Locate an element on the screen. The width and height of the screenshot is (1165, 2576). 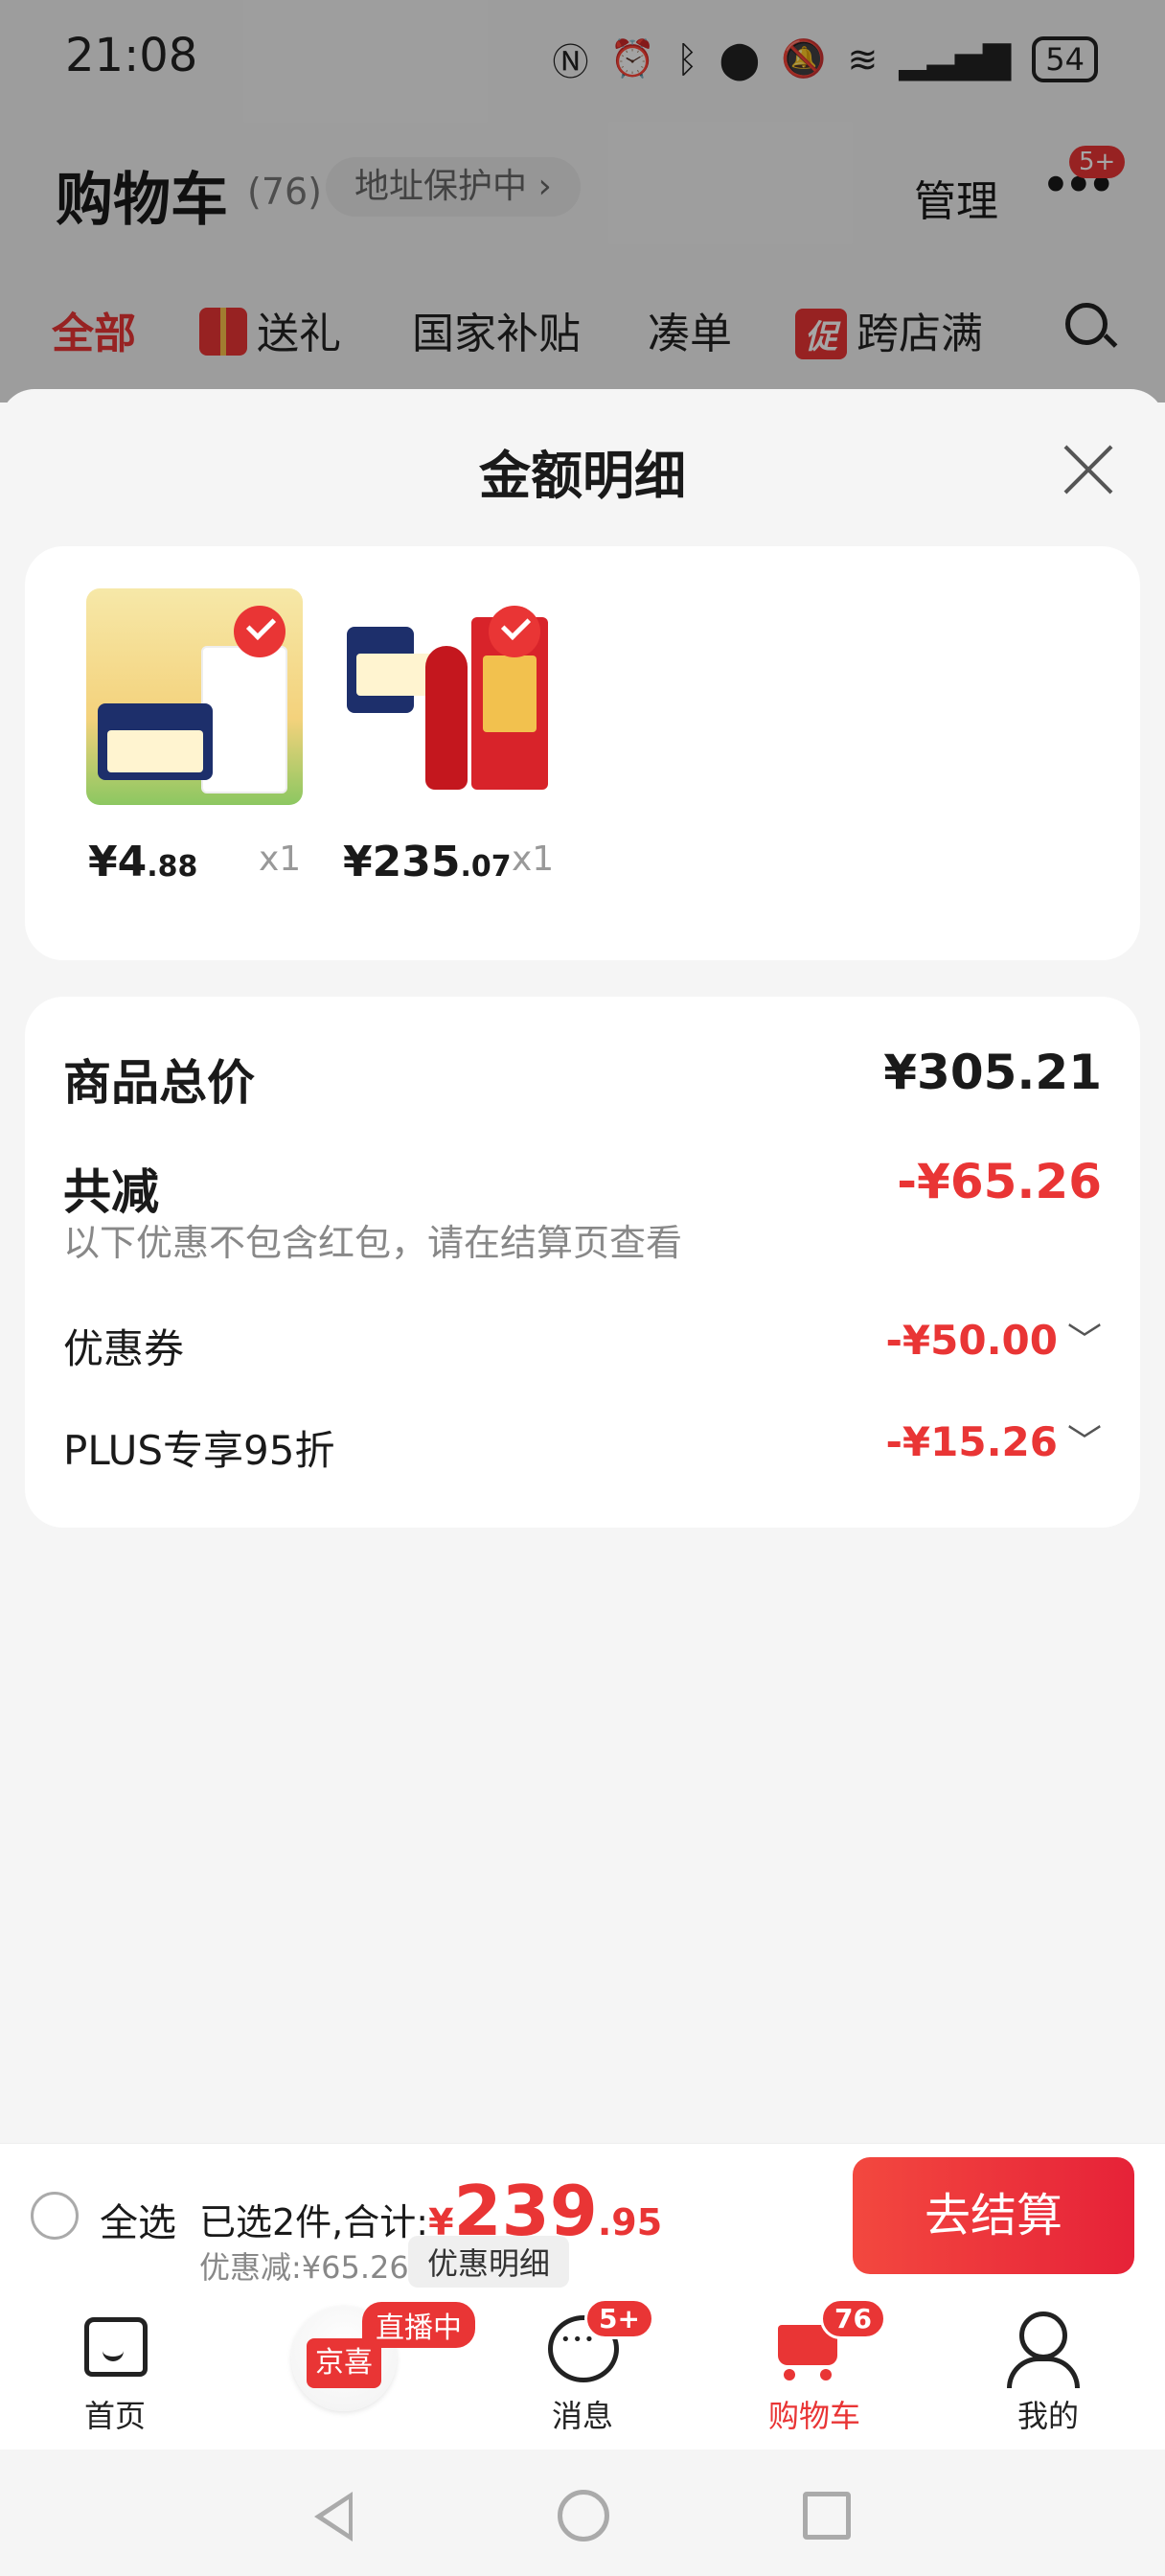
messages-badge: 5+ is located at coordinates (619, 2318).